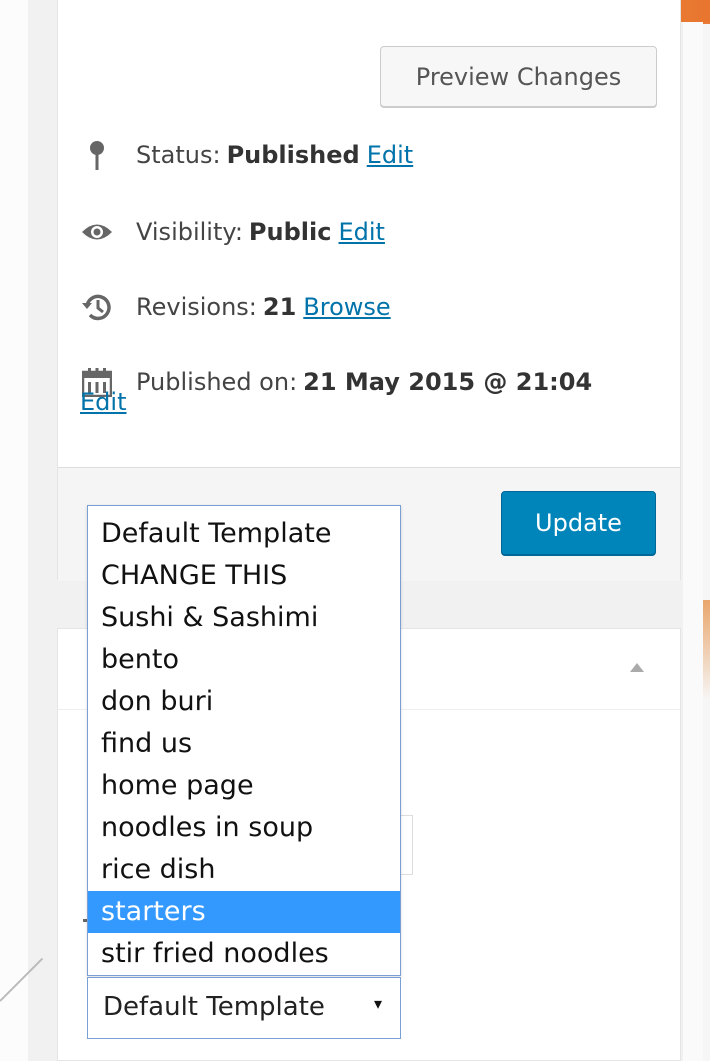 The height and width of the screenshot is (1061, 710). What do you see at coordinates (244, 618) in the screenshot?
I see `template-option: Sushi & Sashimi` at bounding box center [244, 618].